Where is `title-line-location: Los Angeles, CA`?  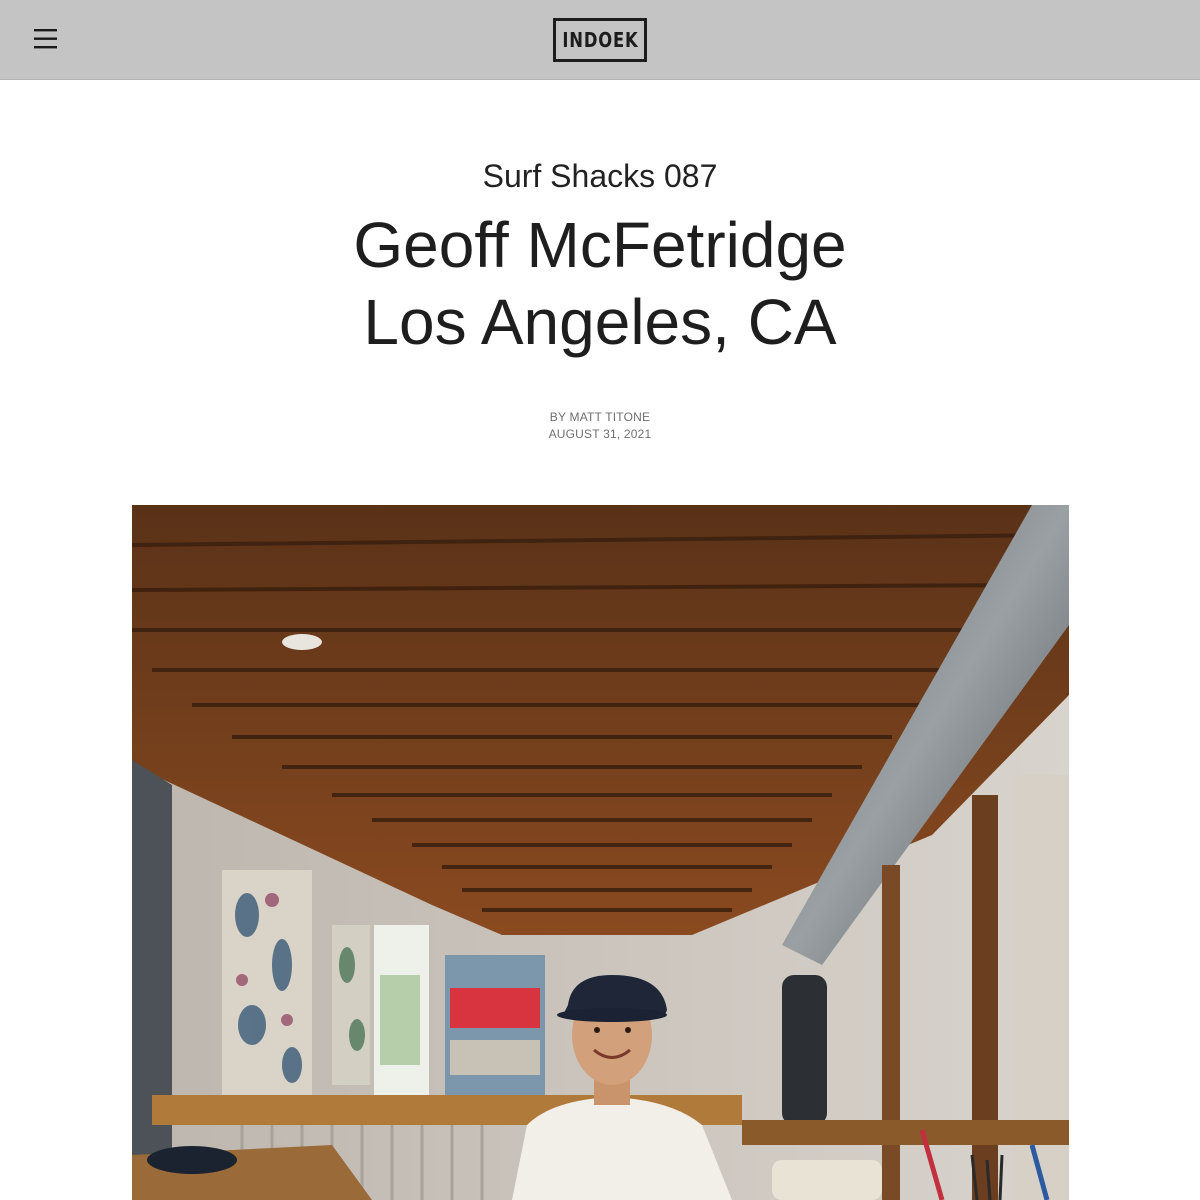
title-line-location: Los Angeles, CA is located at coordinates (600, 322).